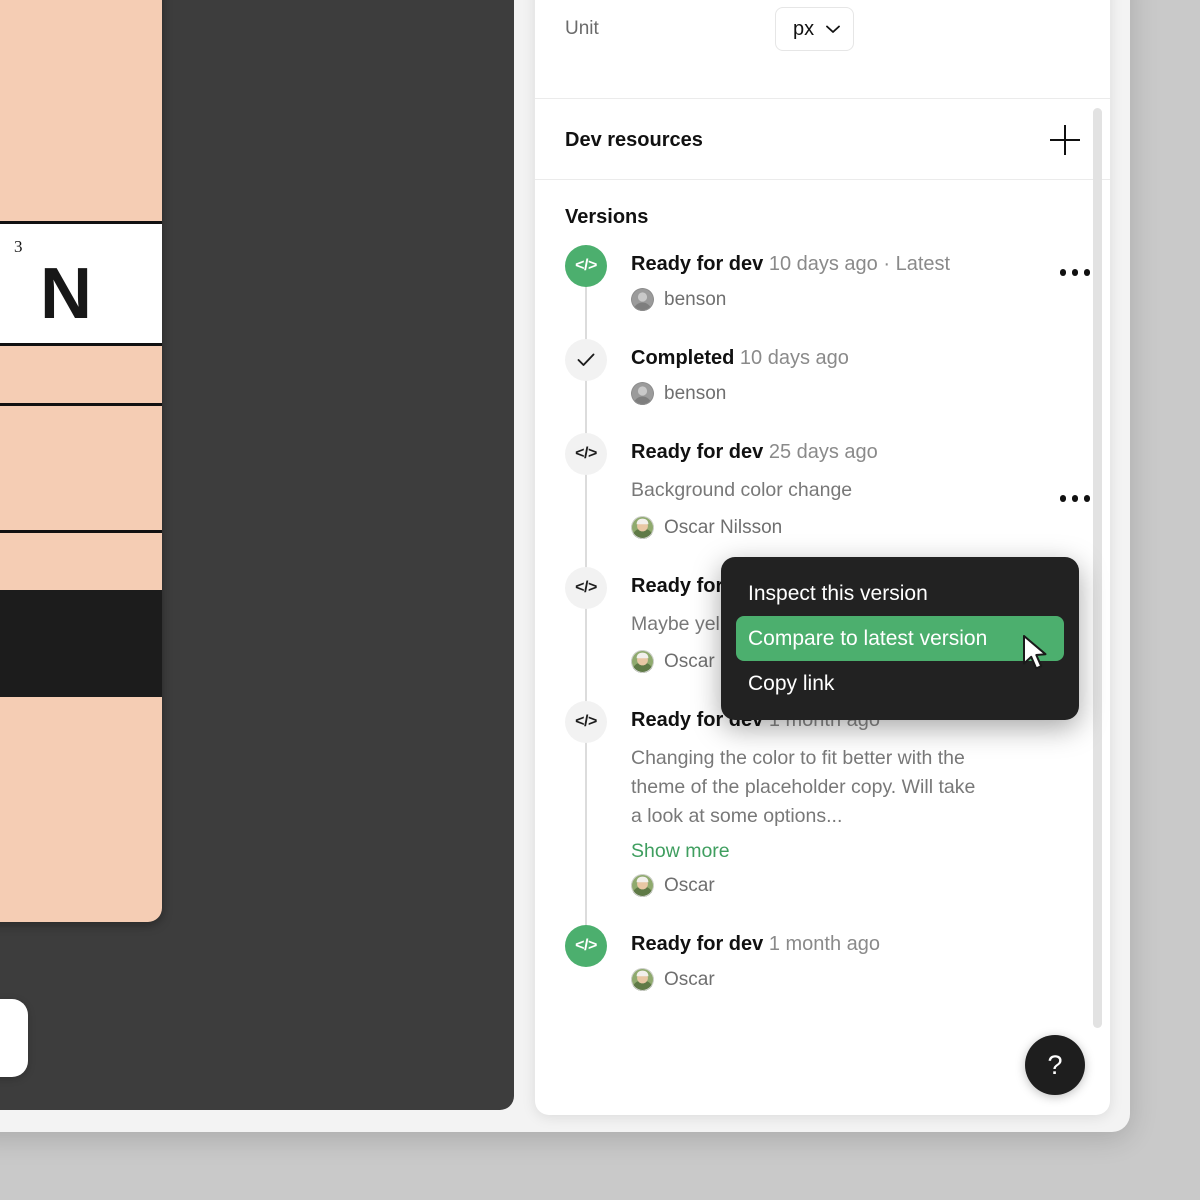  I want to click on version-status: Completed, so click(683, 358).